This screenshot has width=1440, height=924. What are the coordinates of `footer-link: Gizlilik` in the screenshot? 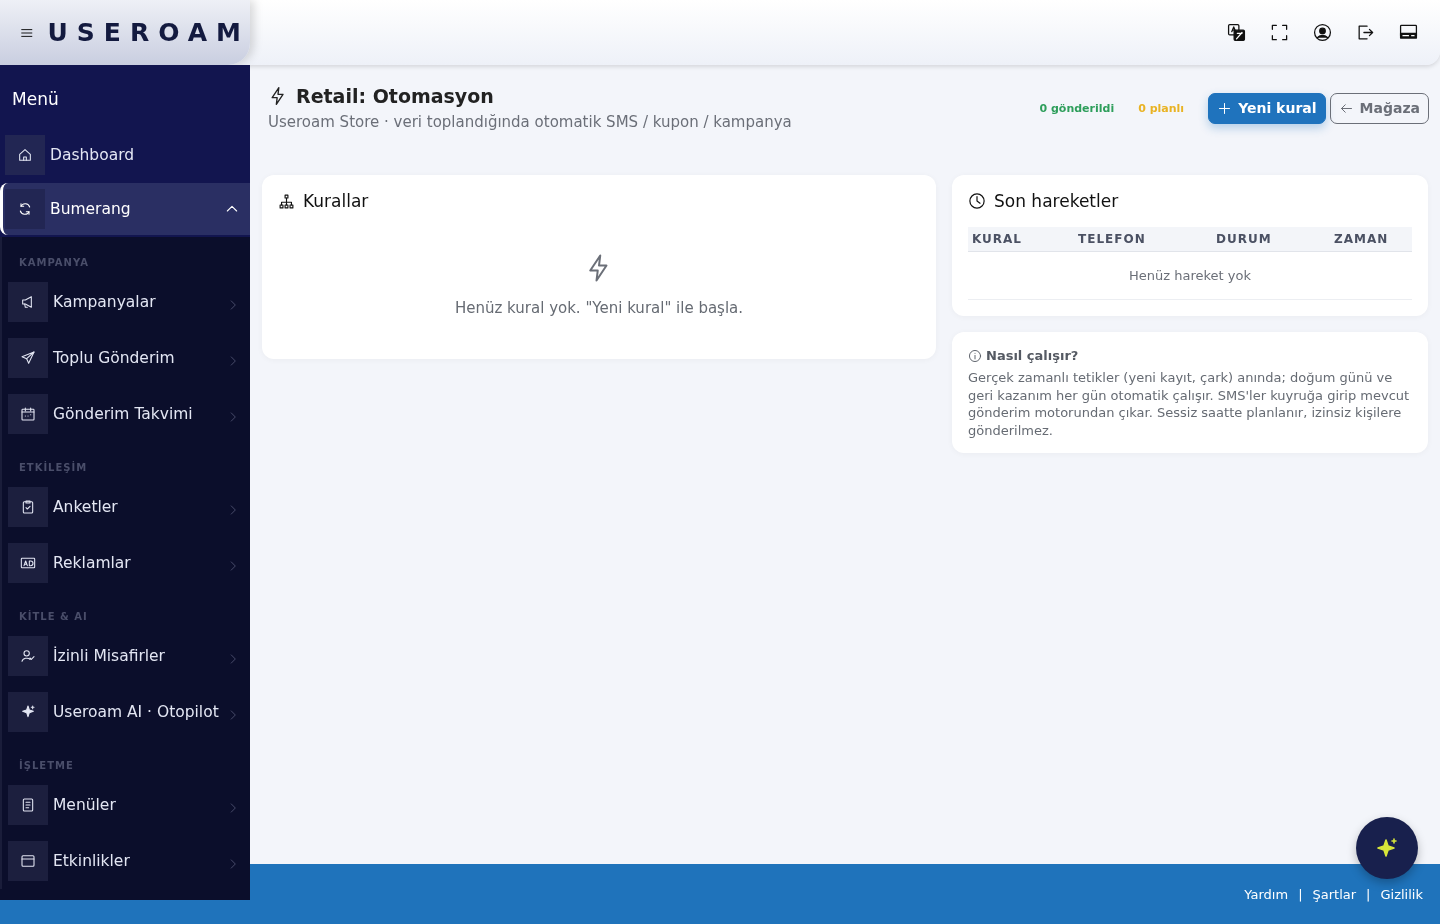 It's located at (1401, 894).